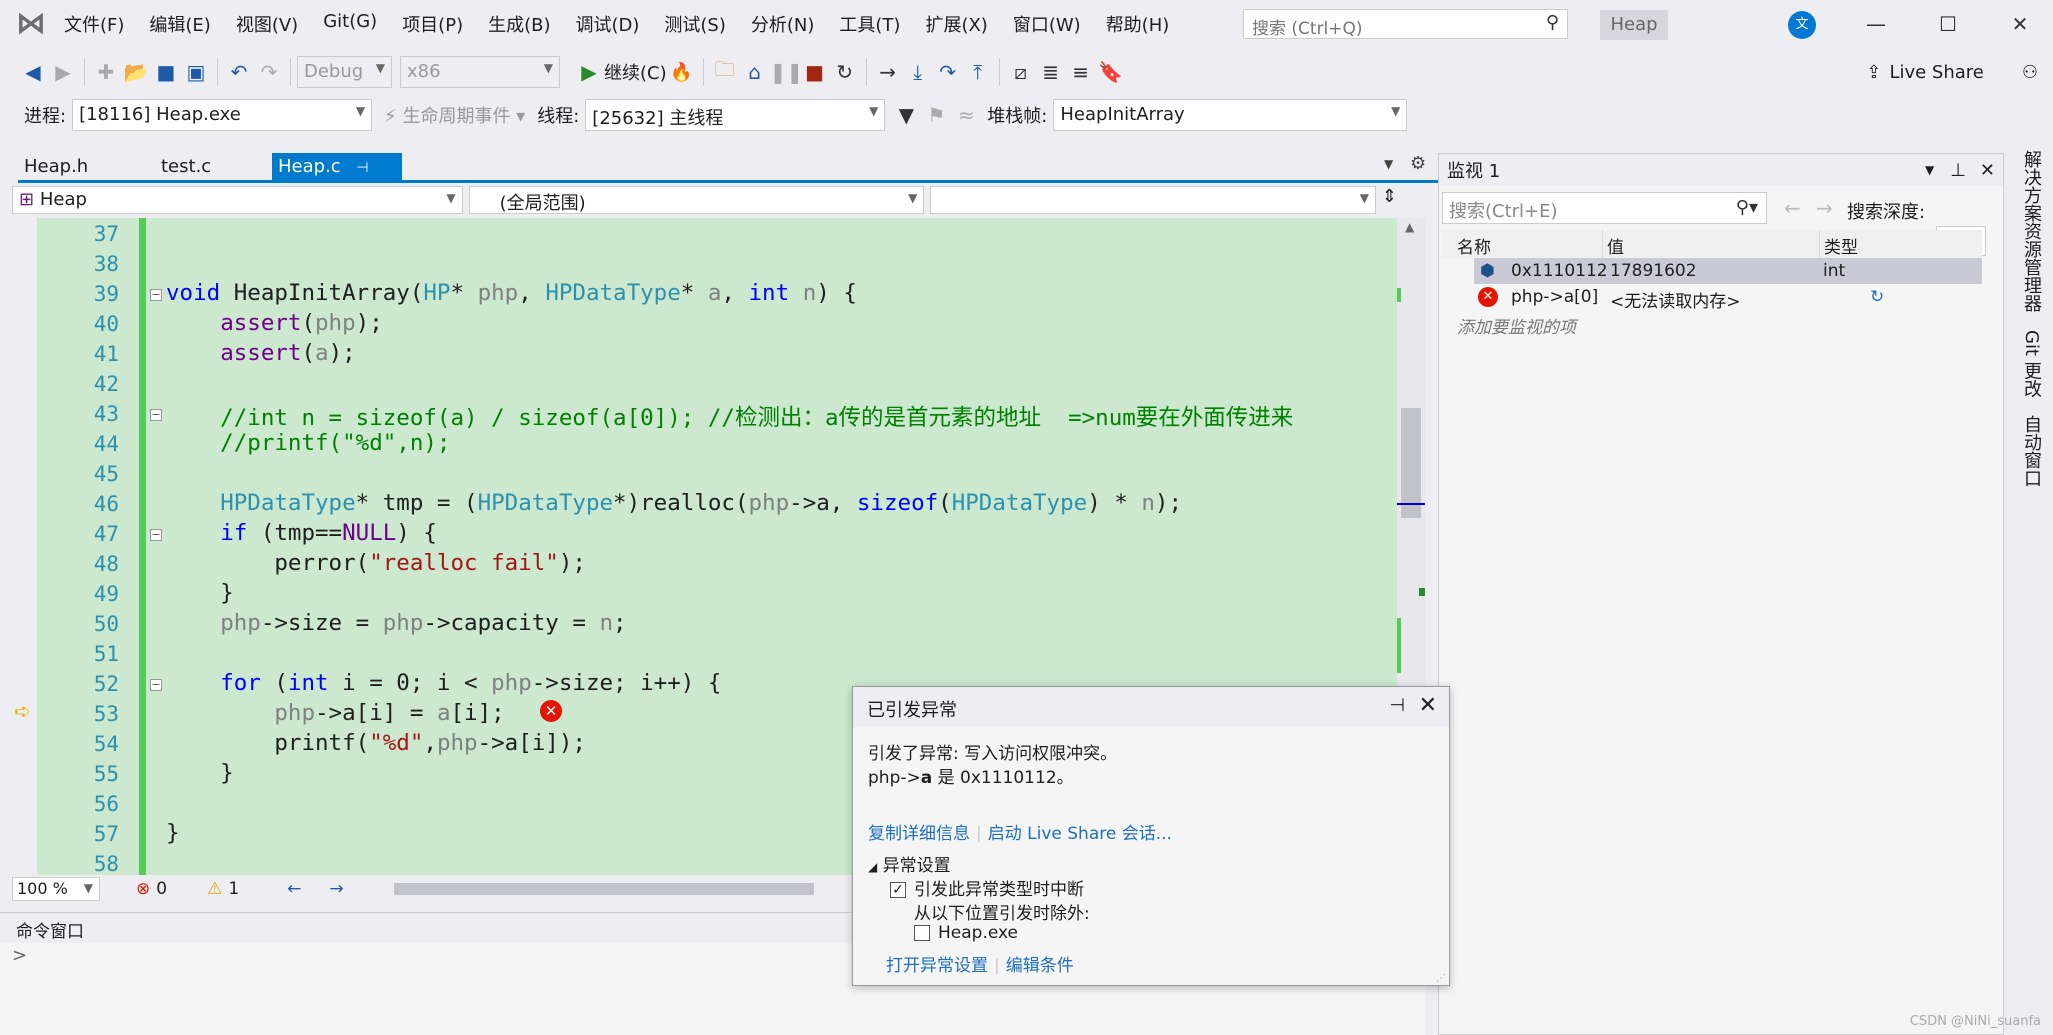 The width and height of the screenshot is (2053, 1035). Describe the element at coordinates (1958, 170) in the screenshot. I see `pin-icon: ⊥` at that location.